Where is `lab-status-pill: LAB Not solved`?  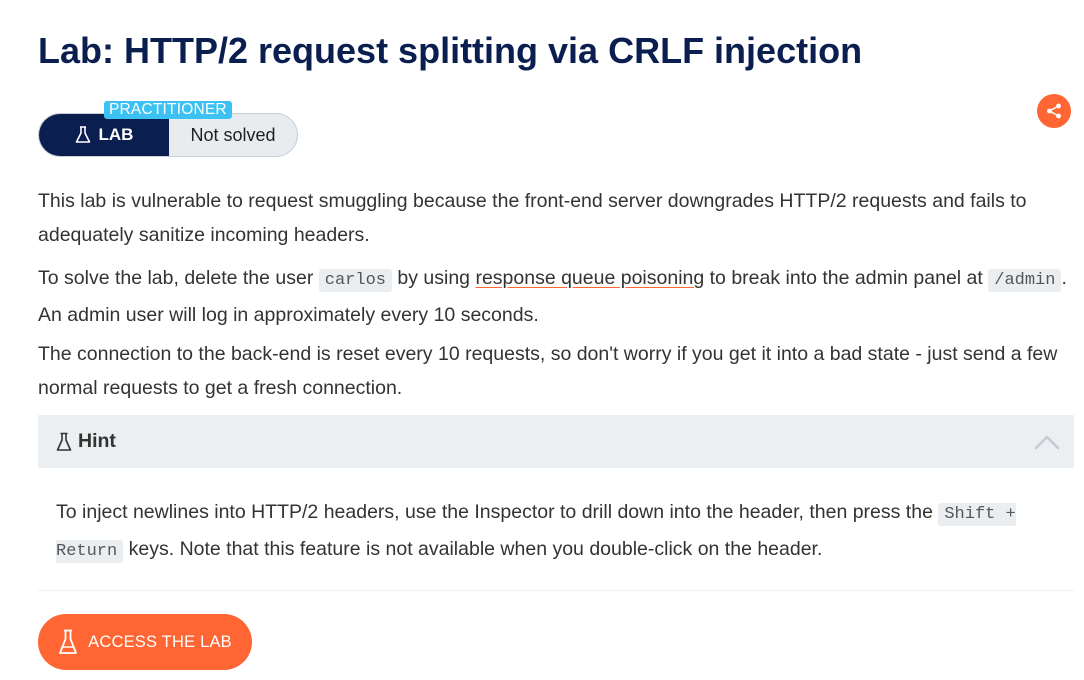
lab-status-pill: LAB Not solved is located at coordinates (168, 135).